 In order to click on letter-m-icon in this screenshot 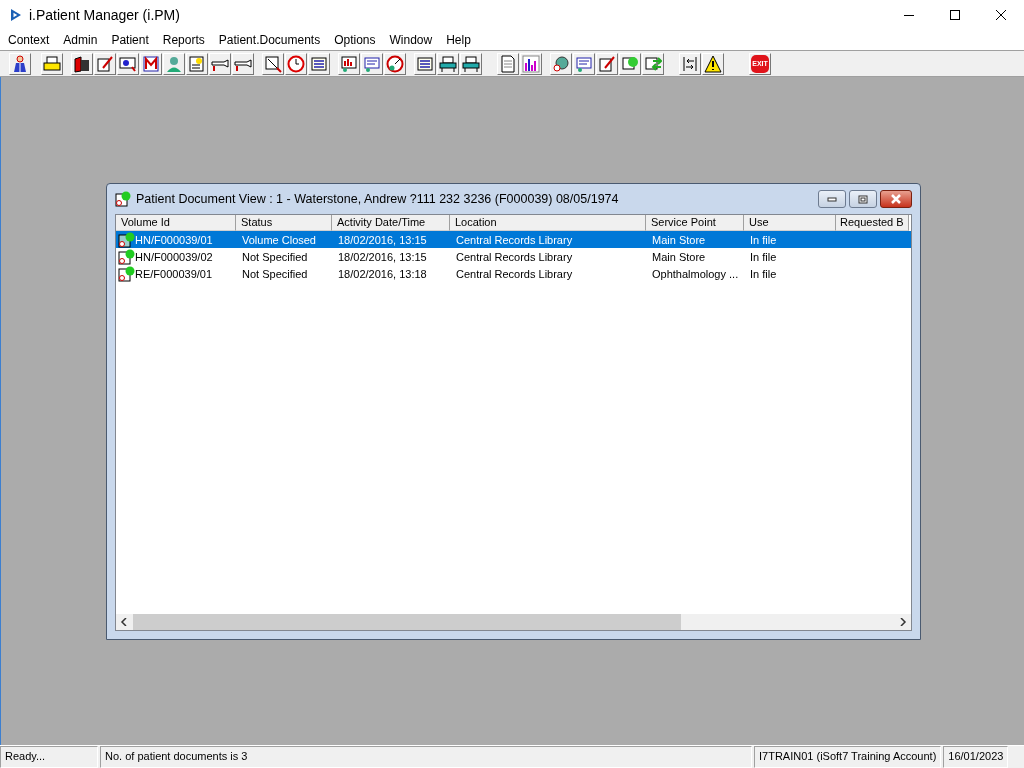, I will do `click(151, 63)`.